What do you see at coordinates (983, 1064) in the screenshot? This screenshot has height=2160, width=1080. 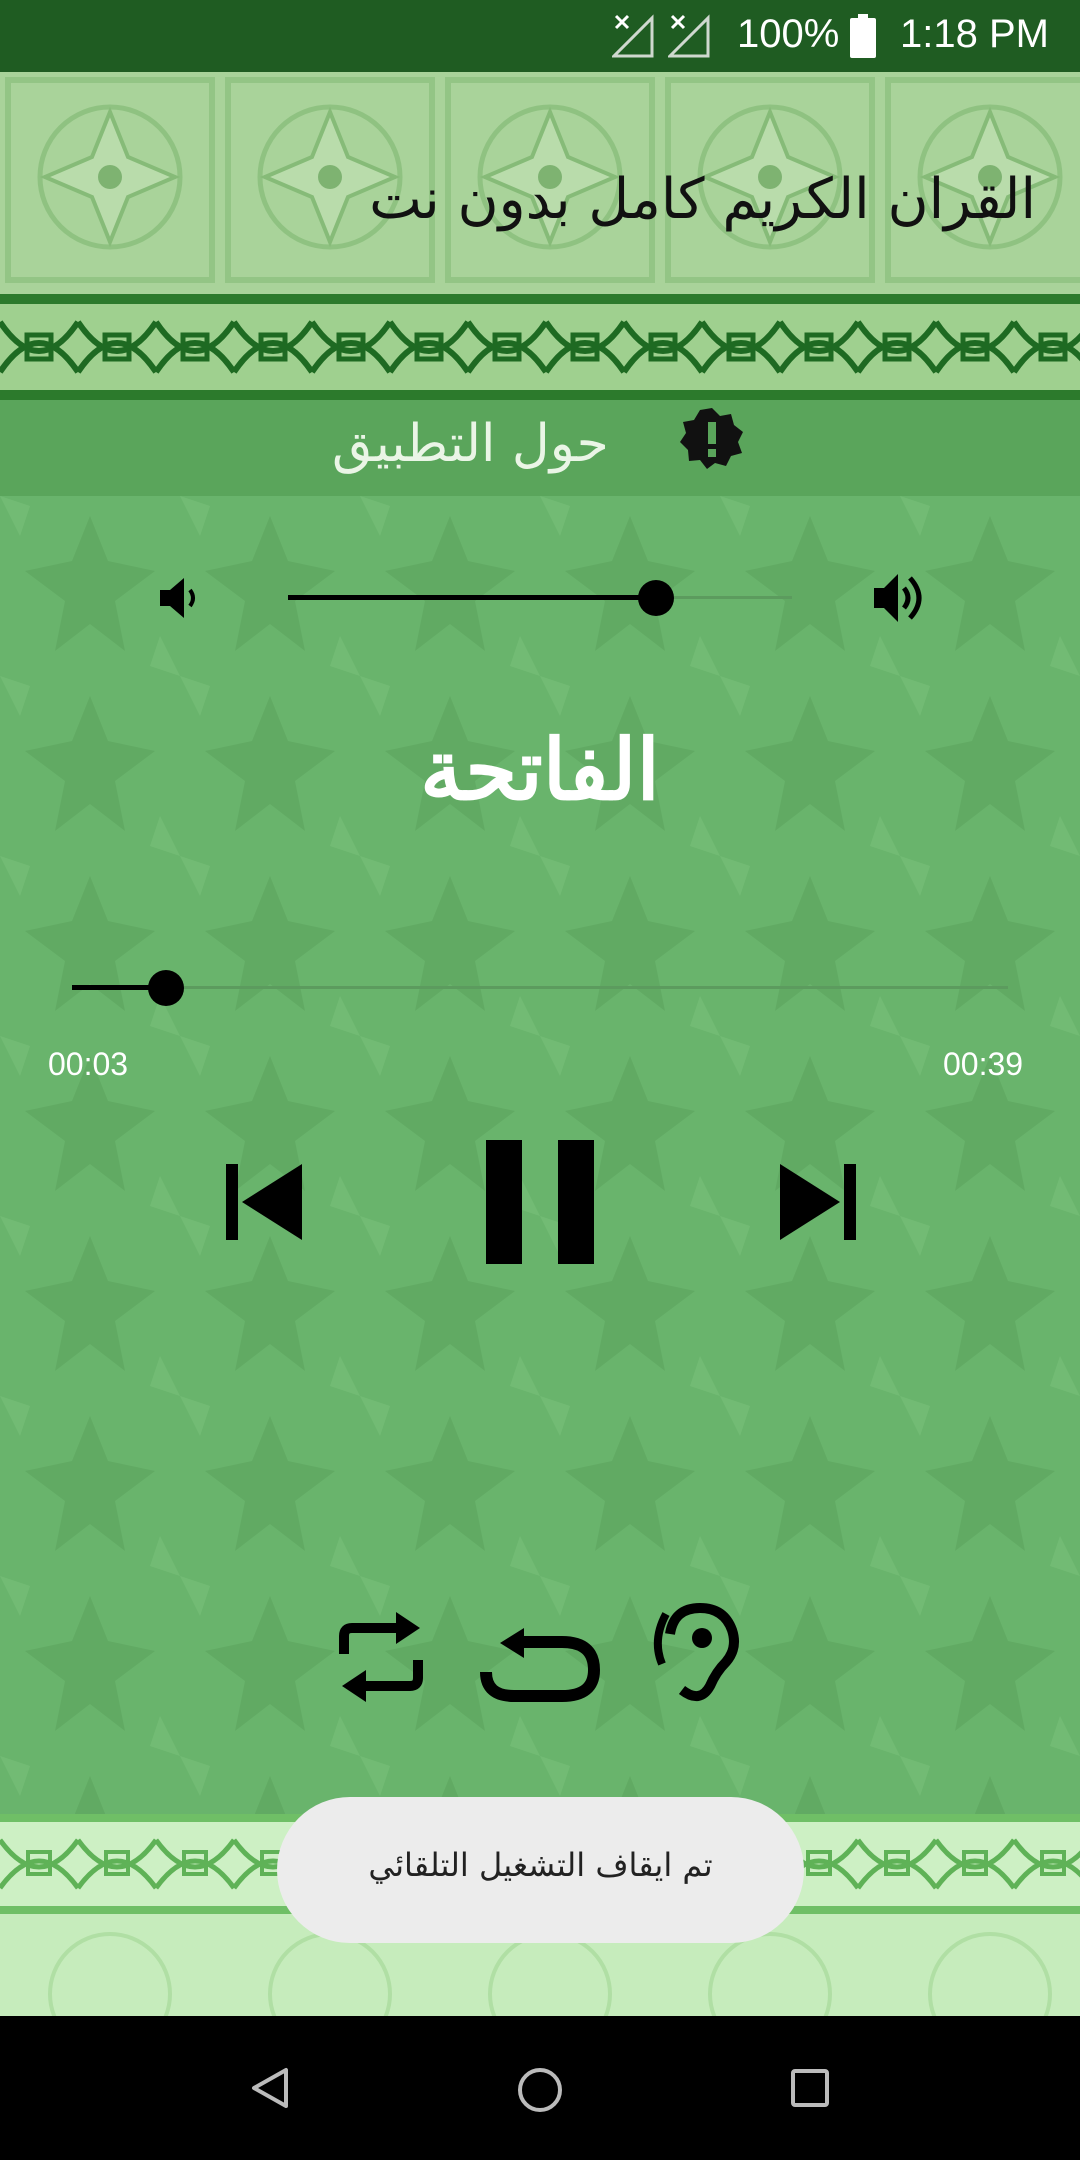 I see `total-duration: 00:39` at bounding box center [983, 1064].